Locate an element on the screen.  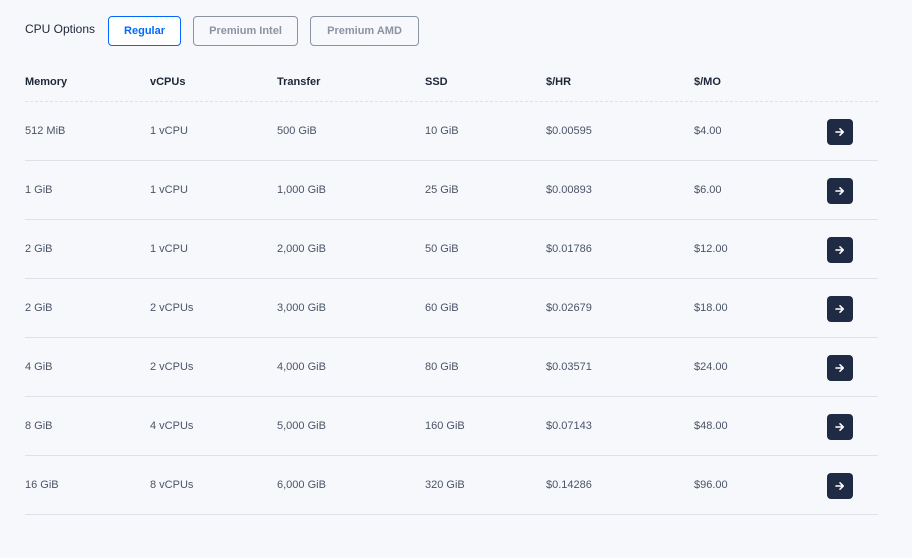
header-memory: Memory is located at coordinates (46, 82).